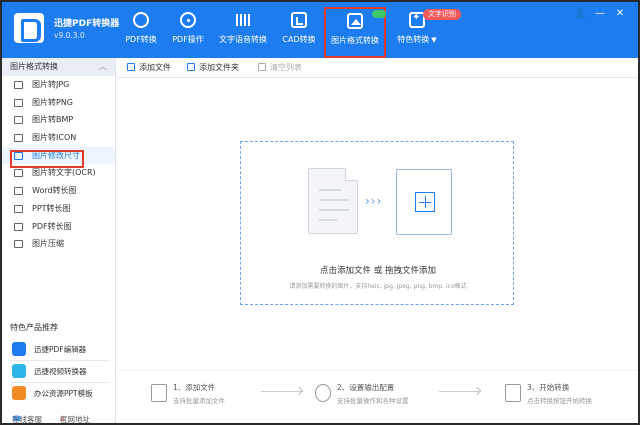 Image resolution: width=640 pixels, height=425 pixels. I want to click on app-name: 迅捷PDF转换器, so click(86, 22).